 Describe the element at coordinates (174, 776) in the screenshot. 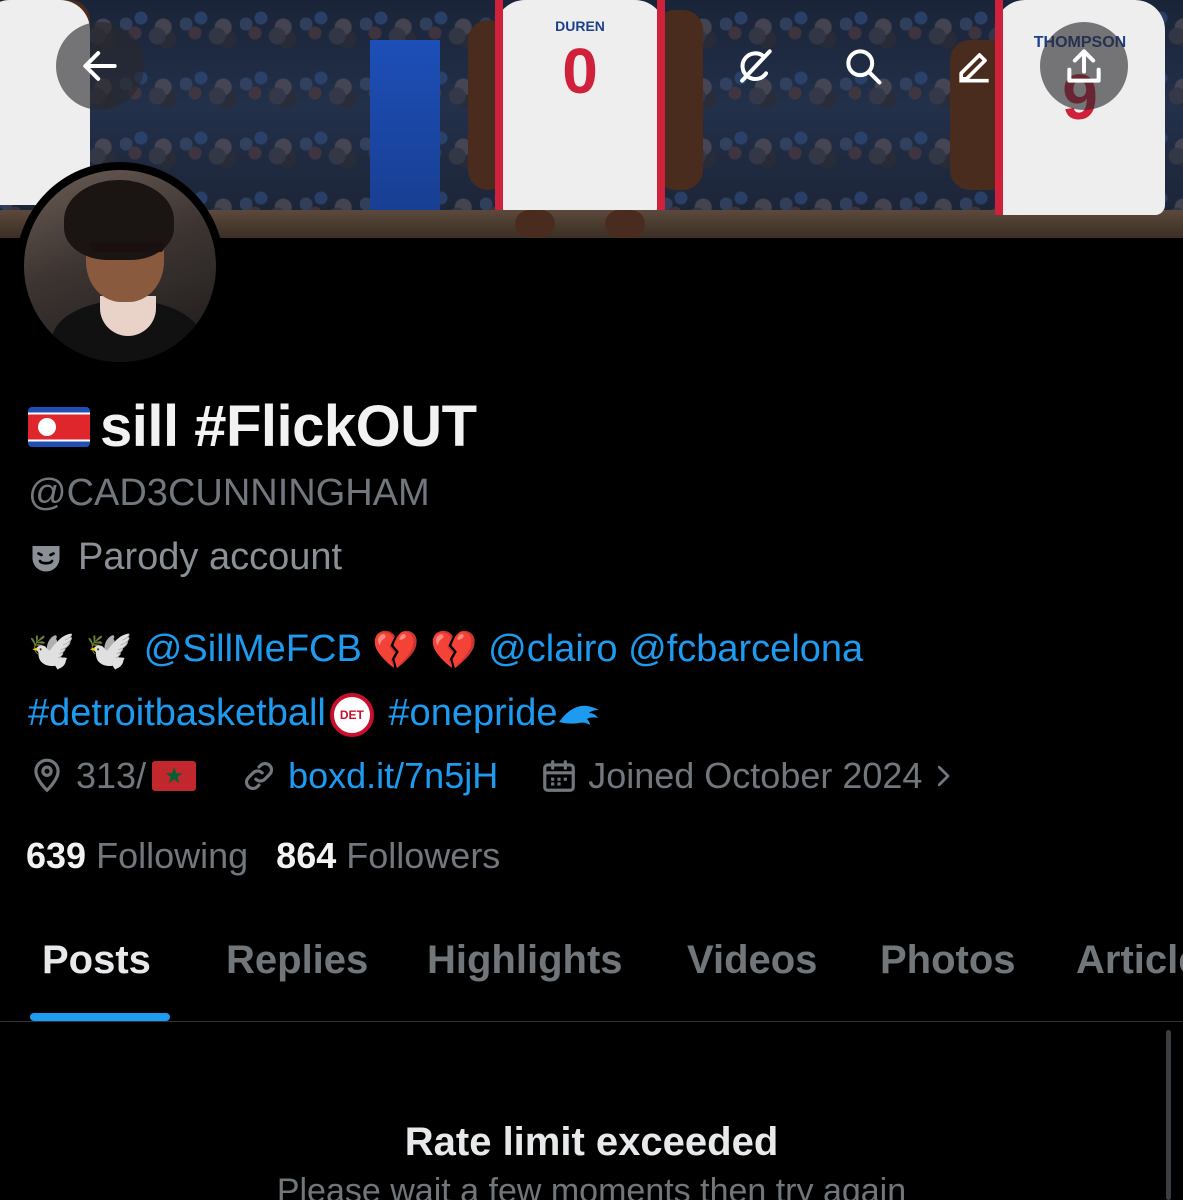

I see `morocco-flag-icon` at that location.